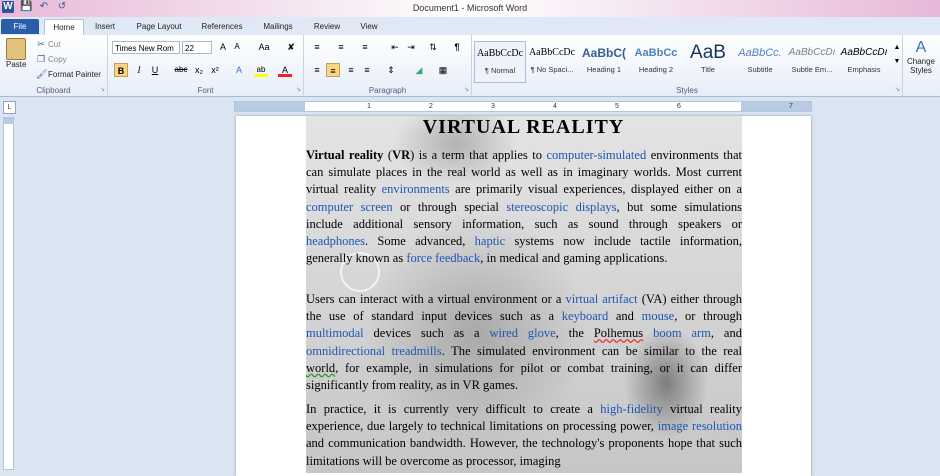 The image size is (940, 476). I want to click on ruler-number: 1, so click(369, 106).